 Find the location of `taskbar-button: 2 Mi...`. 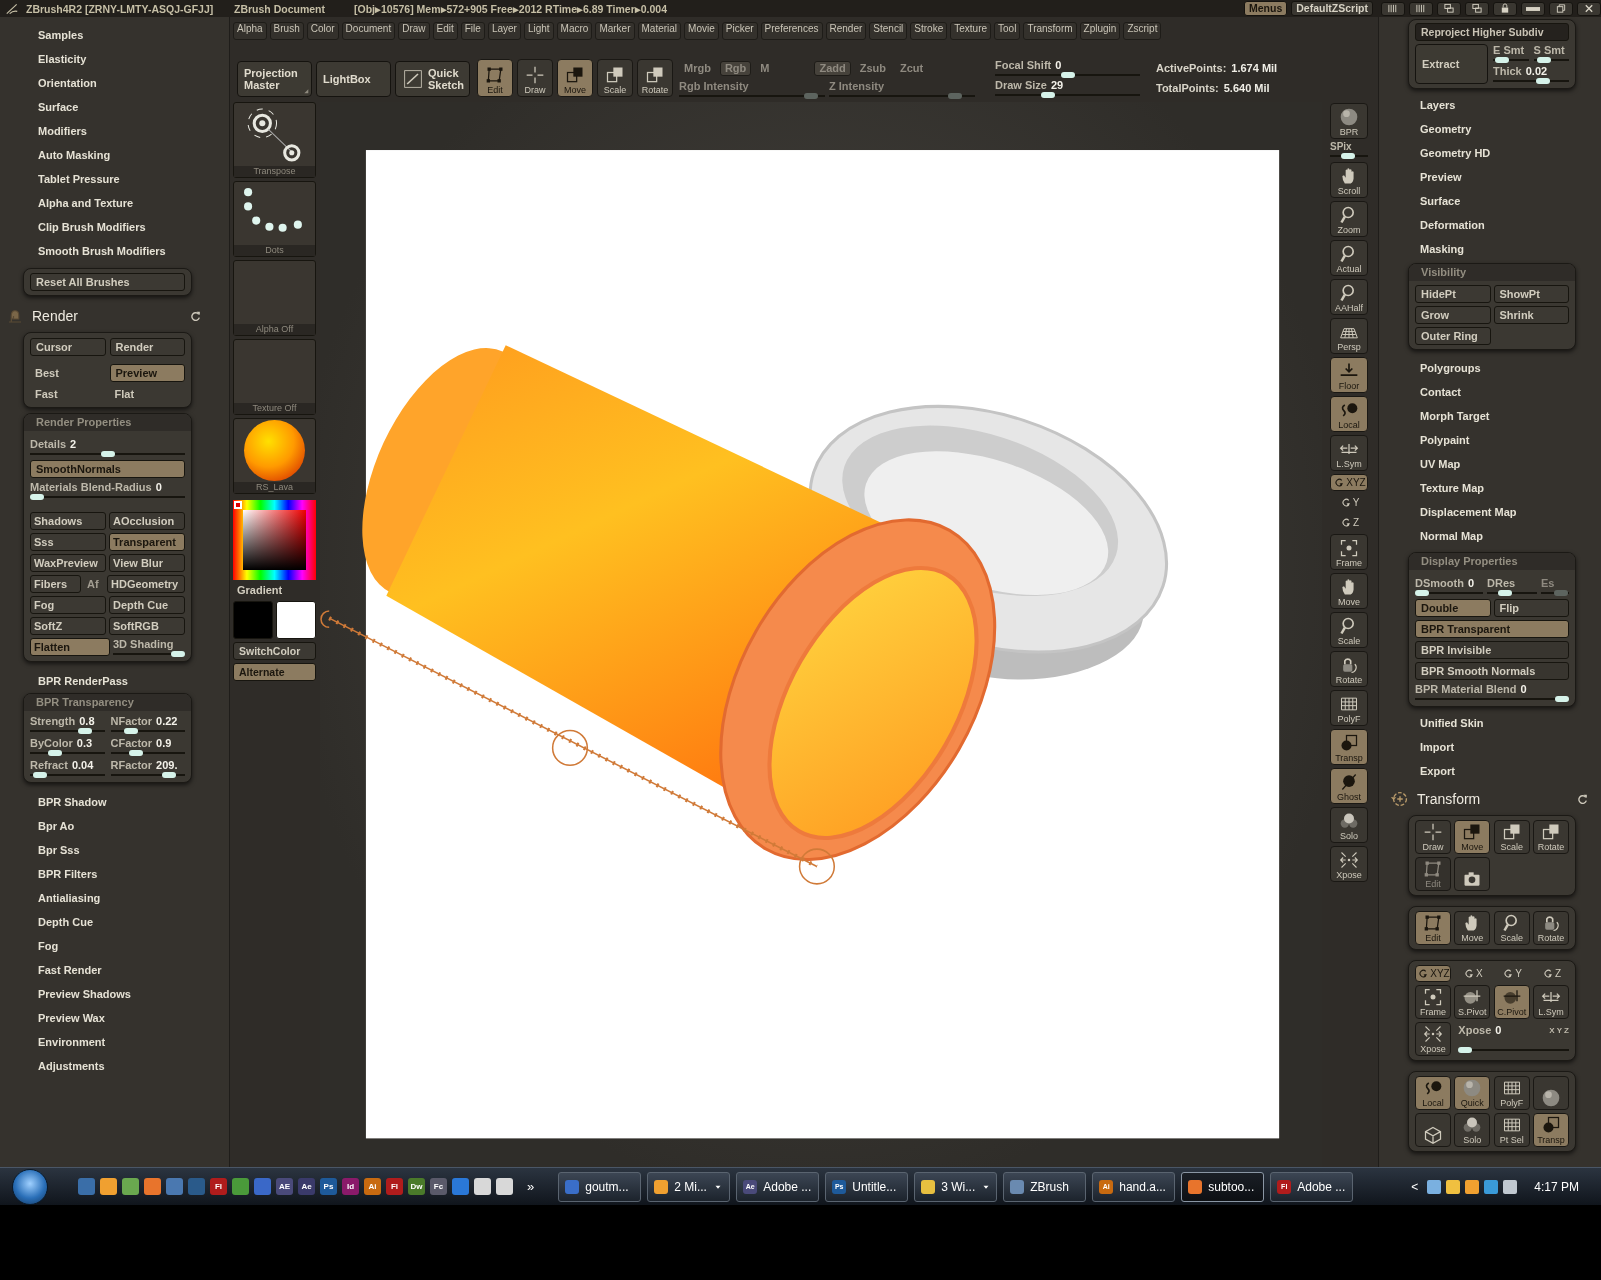

taskbar-button: 2 Mi... is located at coordinates (689, 1186).